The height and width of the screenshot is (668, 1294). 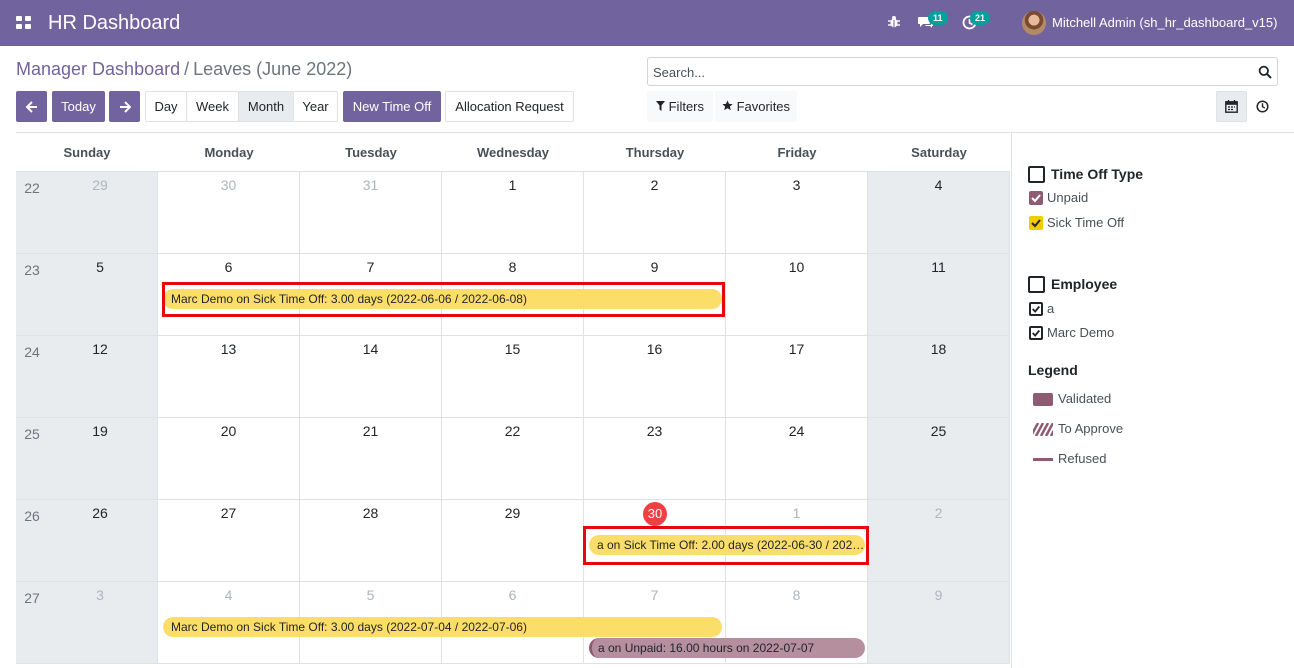 I want to click on weekday-header: Saturday, so click(x=939, y=152).